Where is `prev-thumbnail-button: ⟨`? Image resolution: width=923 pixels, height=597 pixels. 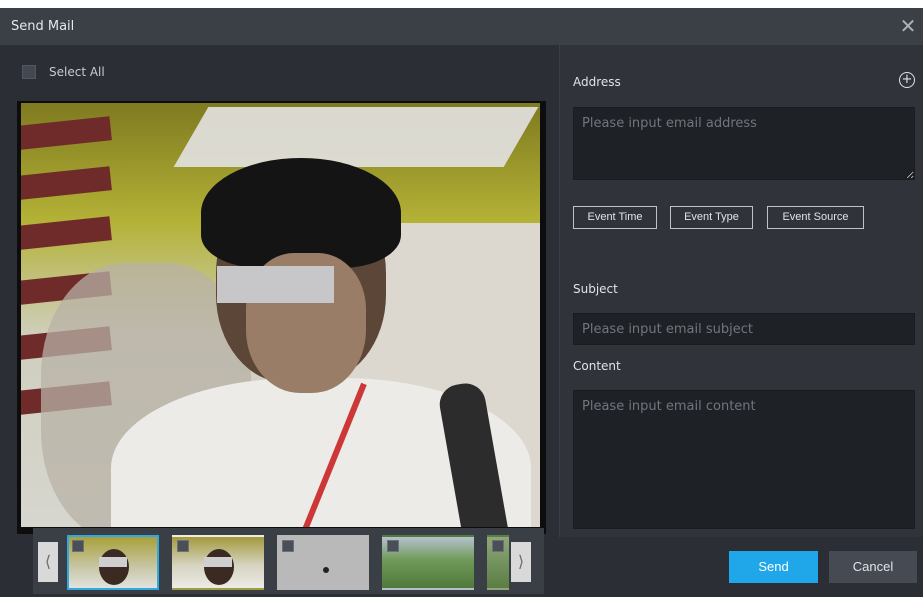
prev-thumbnail-button: ⟨ is located at coordinates (48, 562).